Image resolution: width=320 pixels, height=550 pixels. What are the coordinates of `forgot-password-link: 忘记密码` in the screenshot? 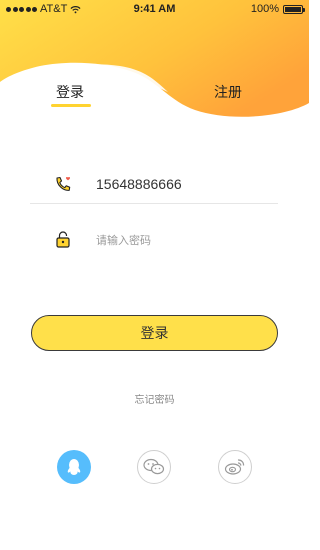 It's located at (154, 398).